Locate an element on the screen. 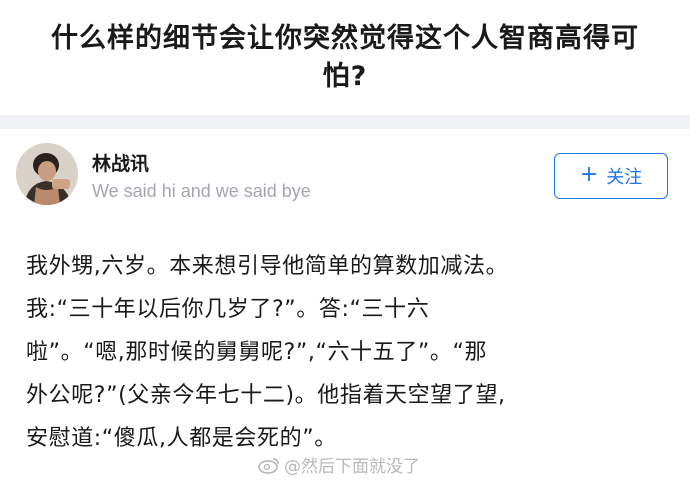  answer-line-1: 我外甥,六岁。本来想引导他简单的算数加减法。 is located at coordinates (267, 266).